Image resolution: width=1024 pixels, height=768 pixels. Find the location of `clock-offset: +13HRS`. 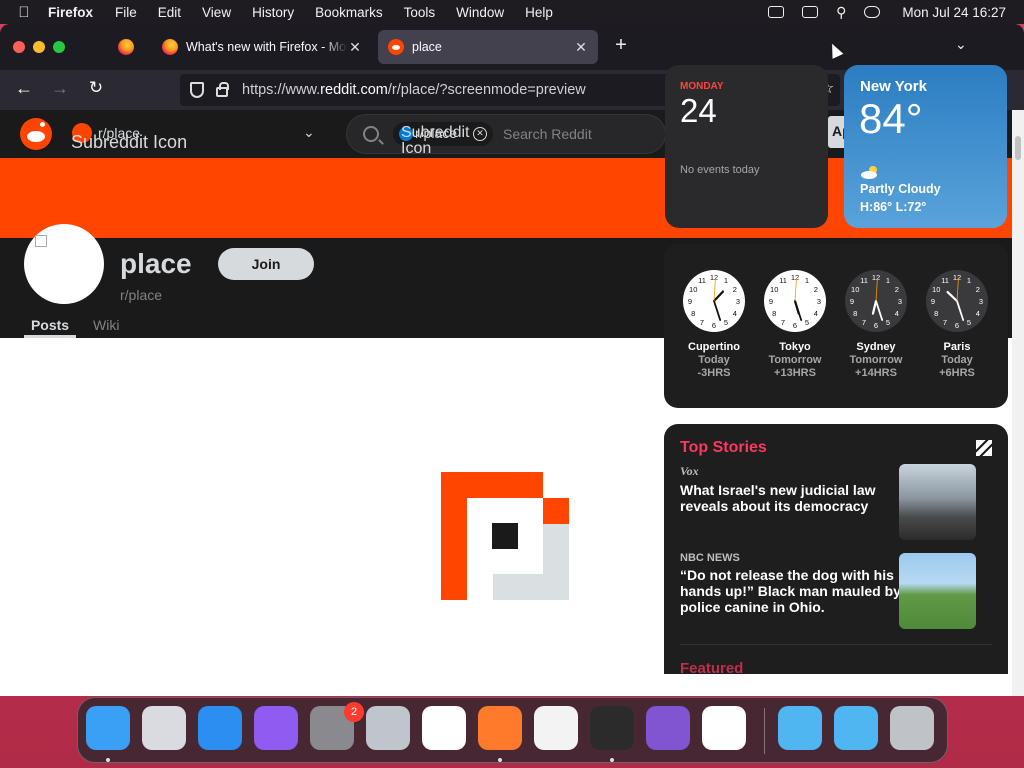

clock-offset: +13HRS is located at coordinates (795, 373).